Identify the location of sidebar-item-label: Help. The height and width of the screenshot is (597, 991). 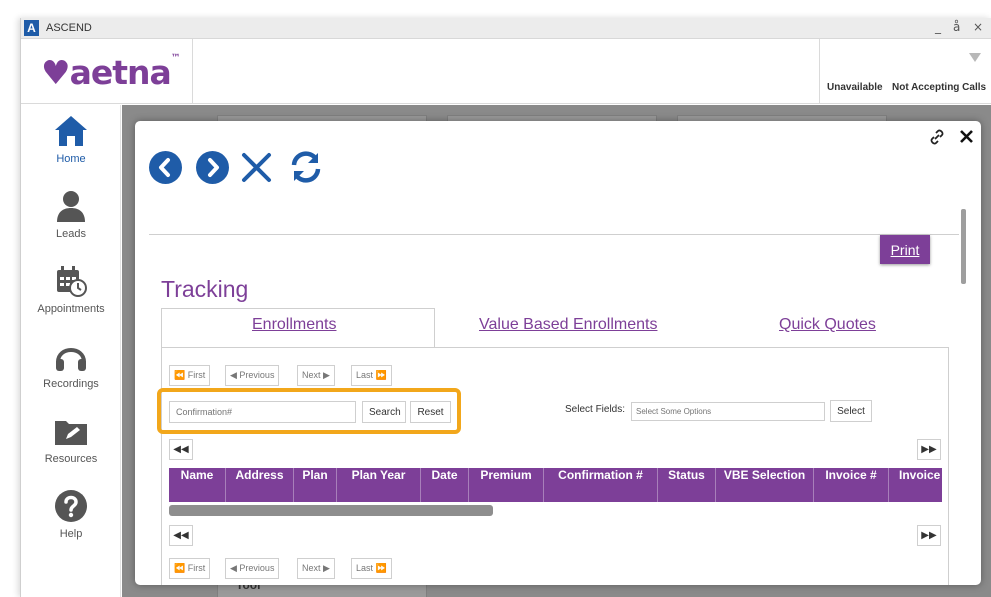
(71, 534).